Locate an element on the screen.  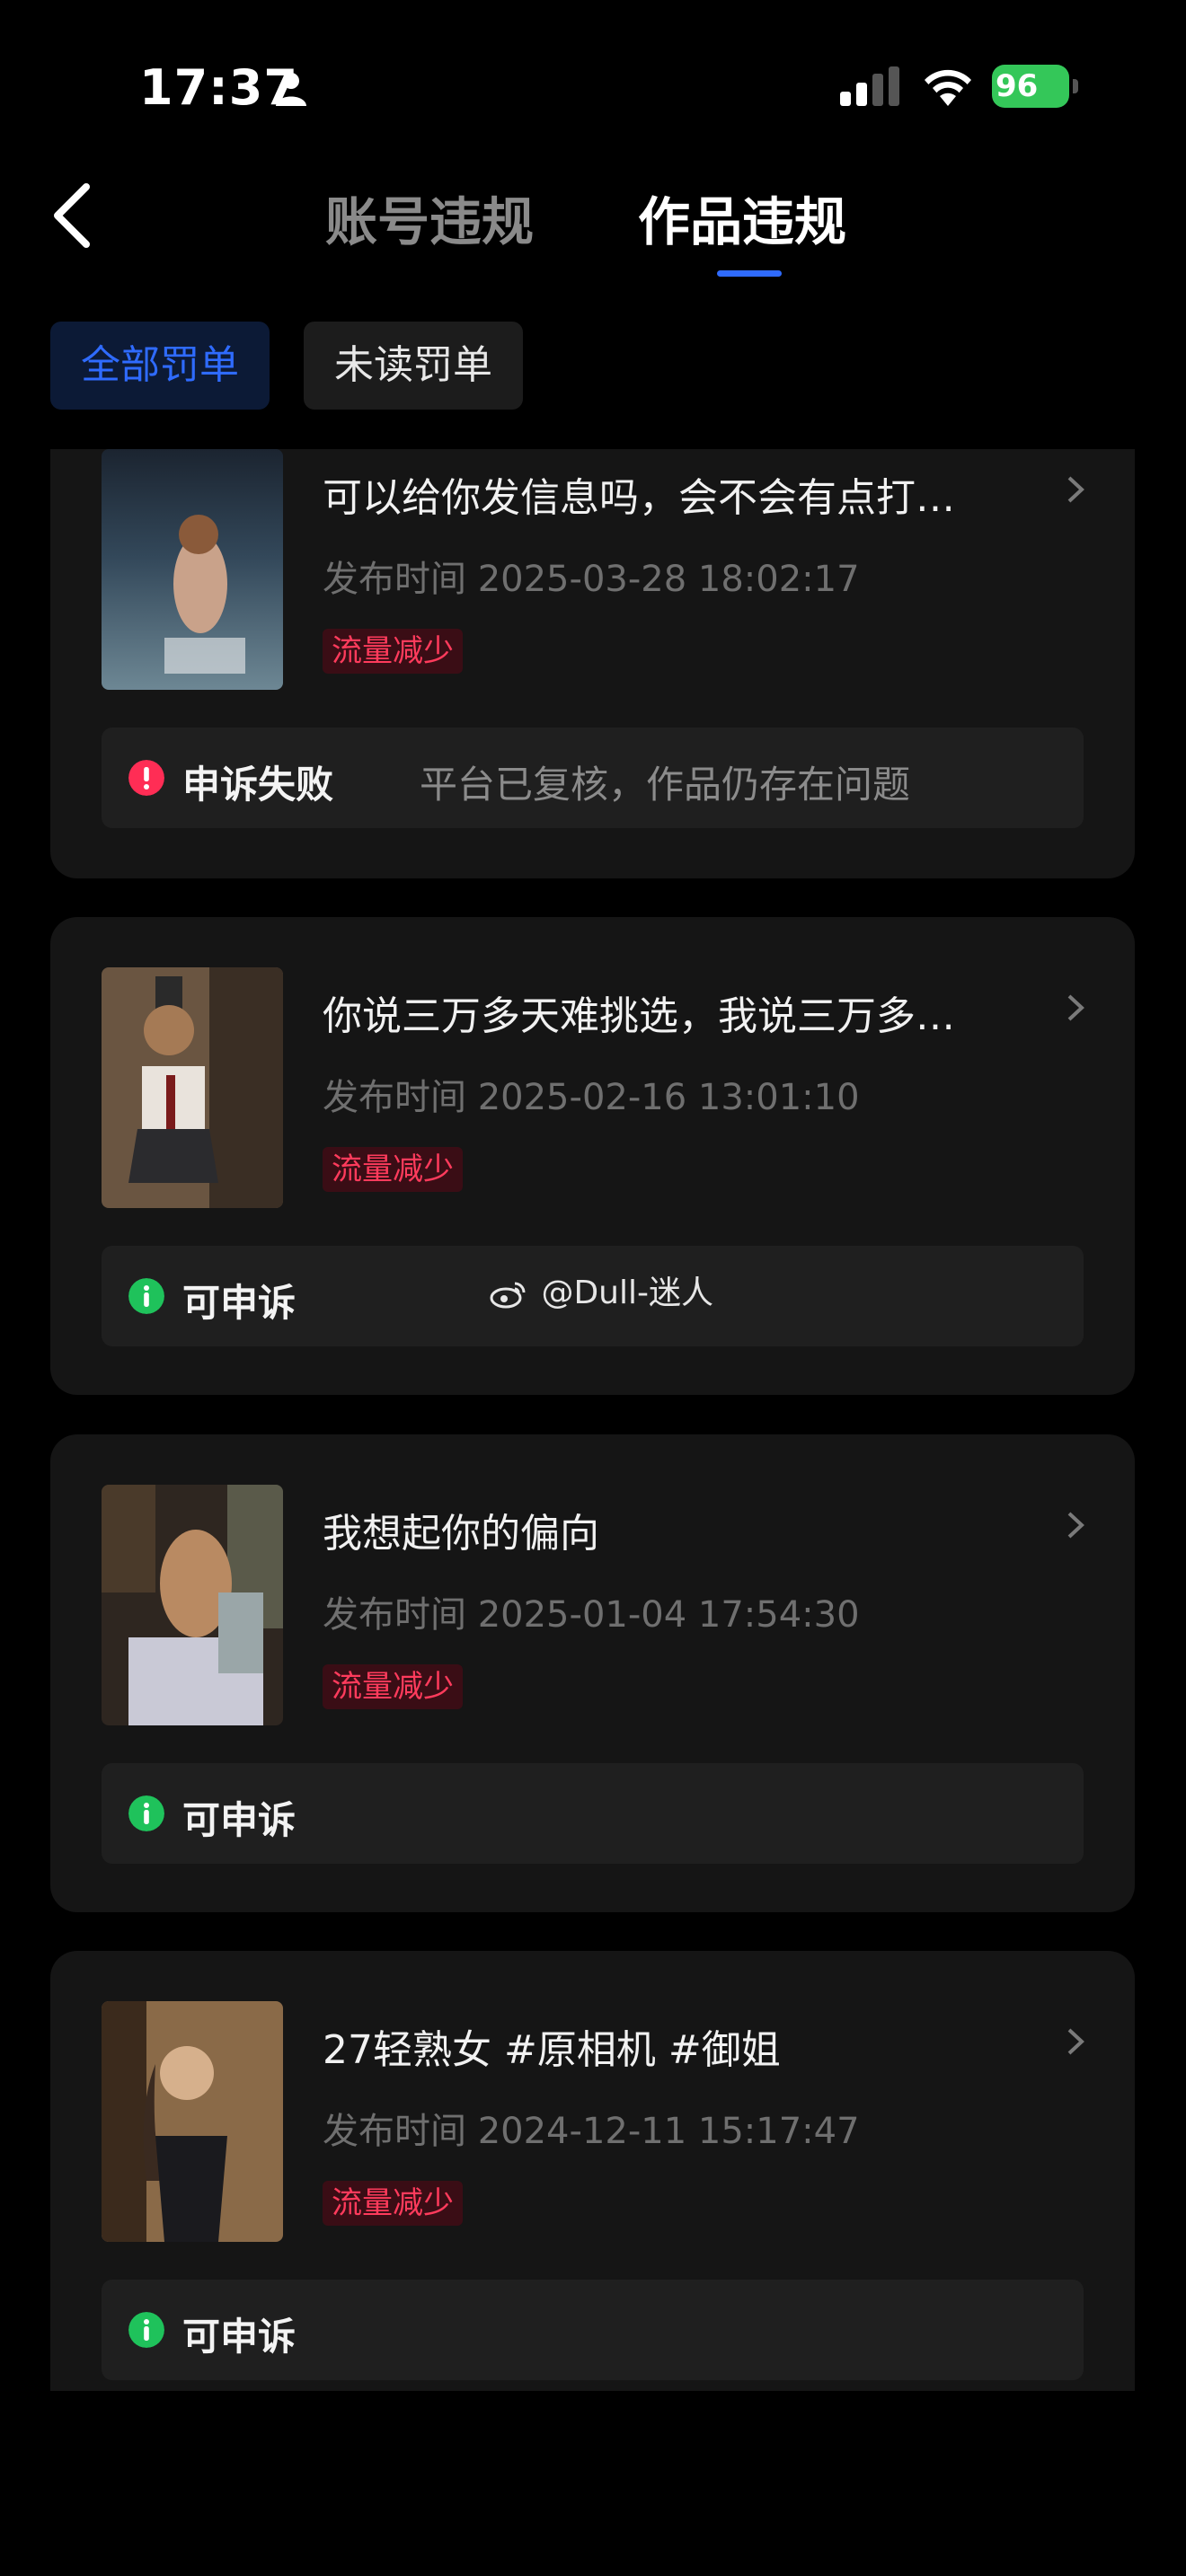
filter-unread-tickets: 未读罚单 is located at coordinates (413, 366).